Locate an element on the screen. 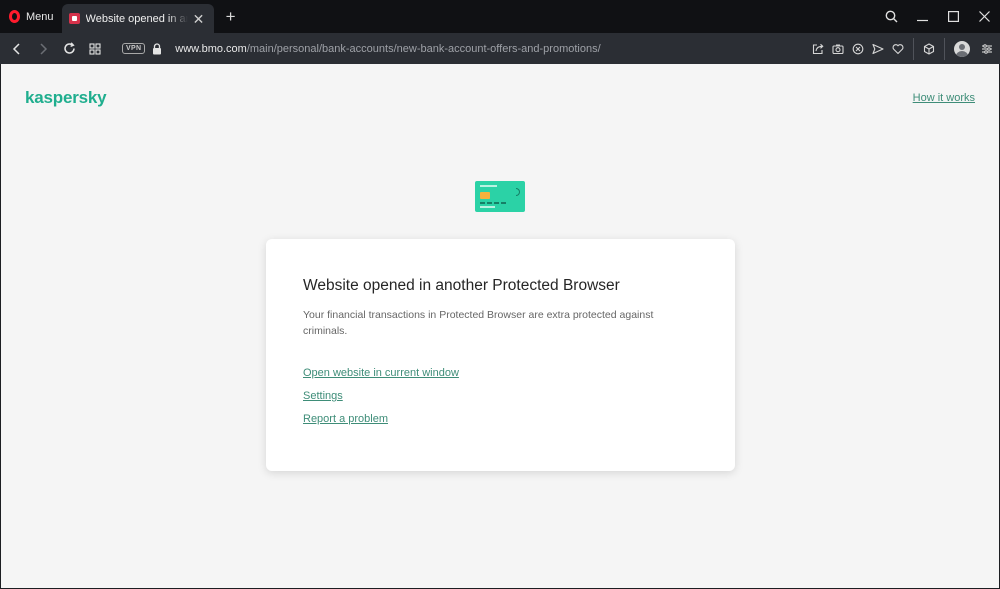 The width and height of the screenshot is (1000, 589). avatar is located at coordinates (962, 48).